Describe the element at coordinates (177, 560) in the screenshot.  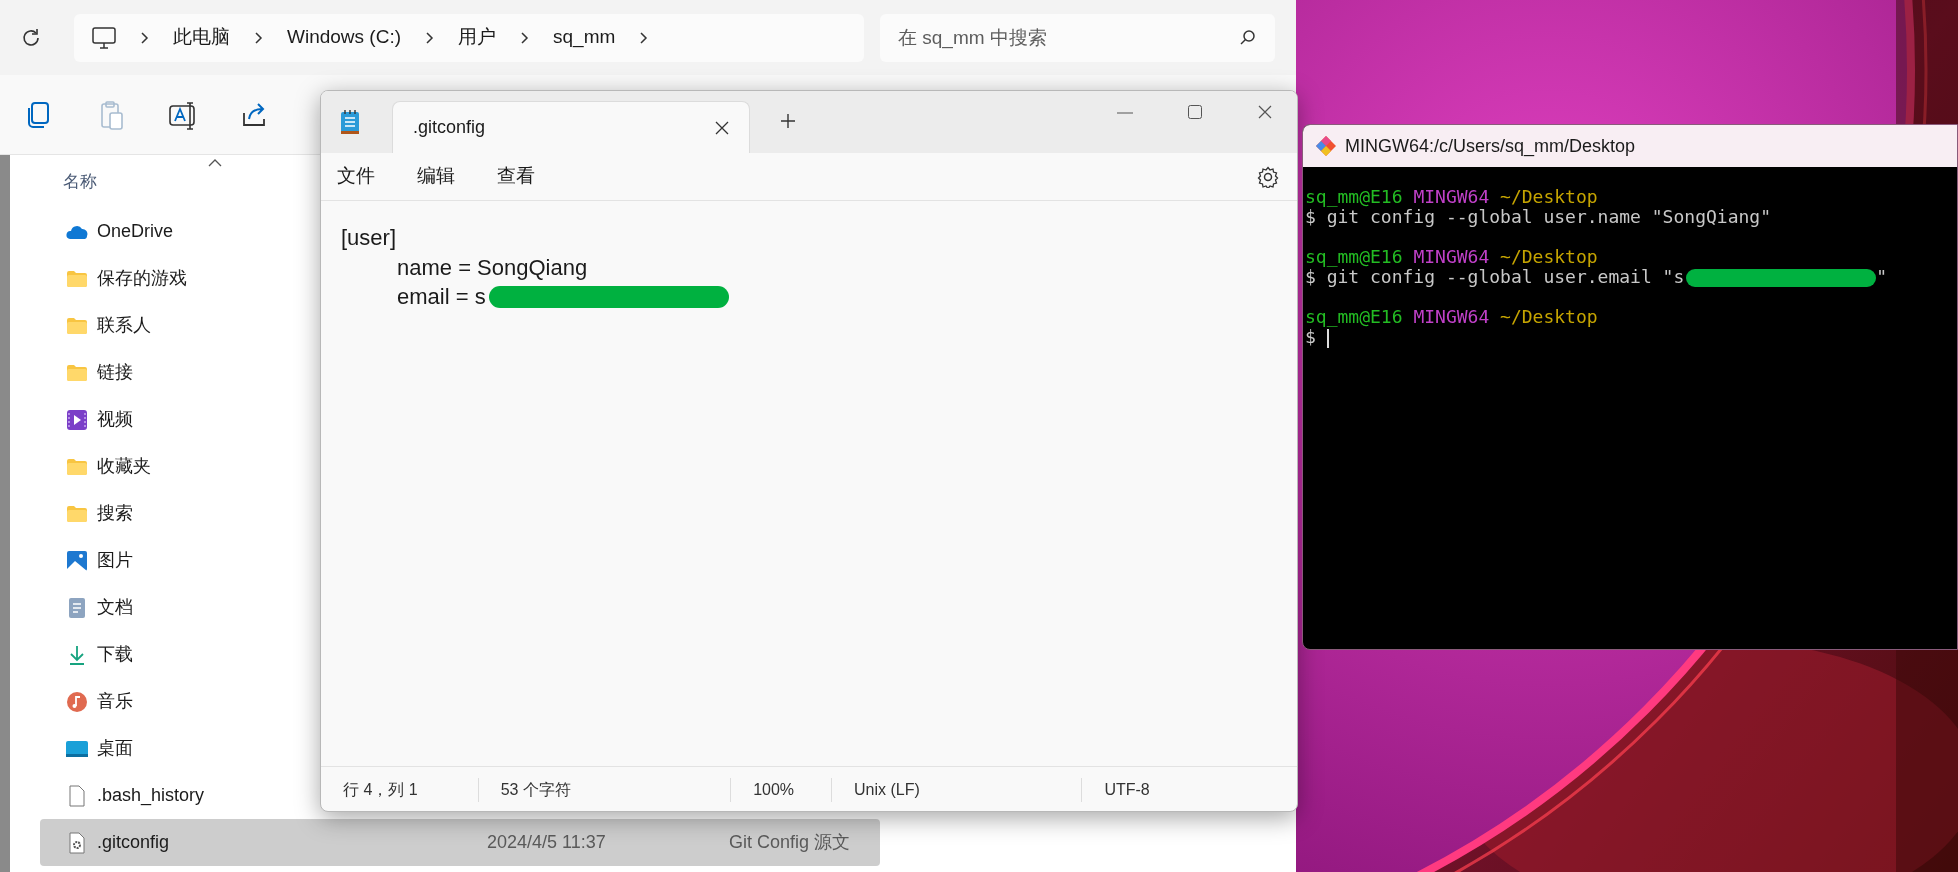
I see `file-row: 图片` at that location.